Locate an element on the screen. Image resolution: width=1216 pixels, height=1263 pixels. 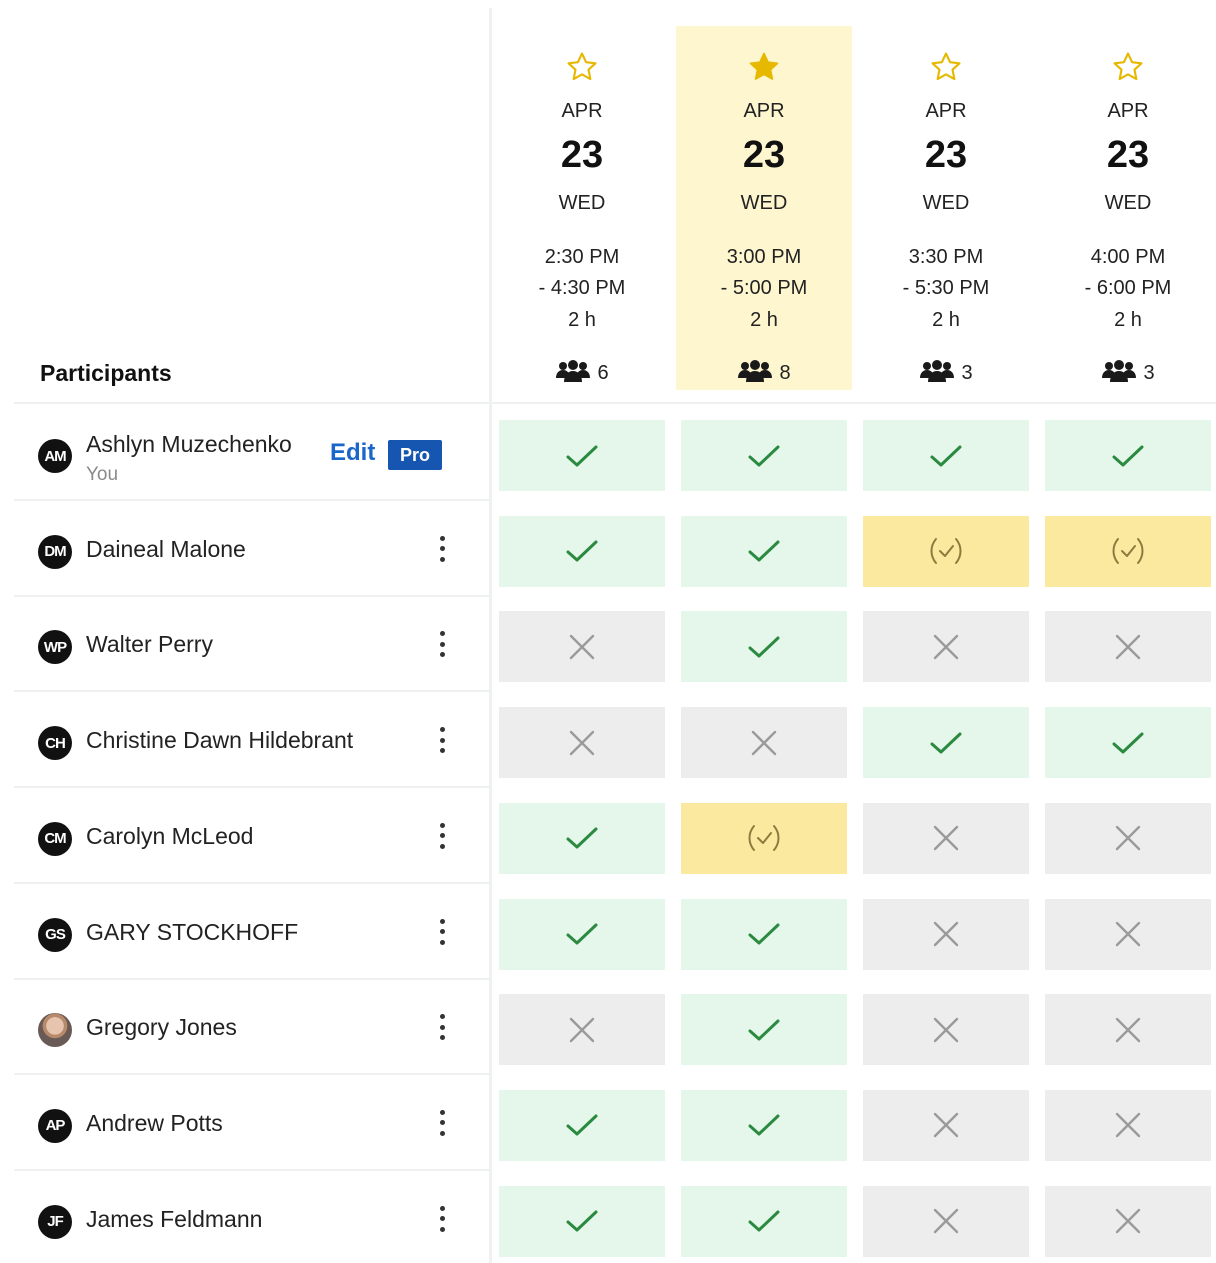
avatar: CH is located at coordinates (55, 743).